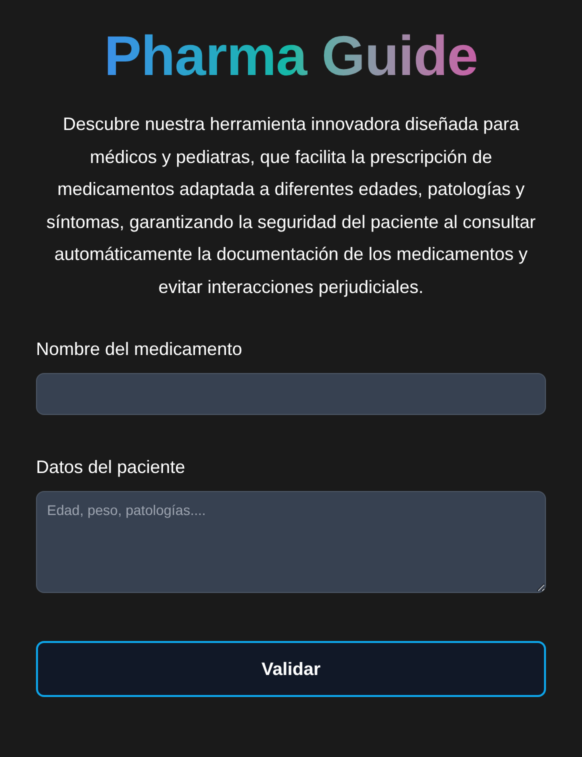  I want to click on validate-button: Validar, so click(291, 669).